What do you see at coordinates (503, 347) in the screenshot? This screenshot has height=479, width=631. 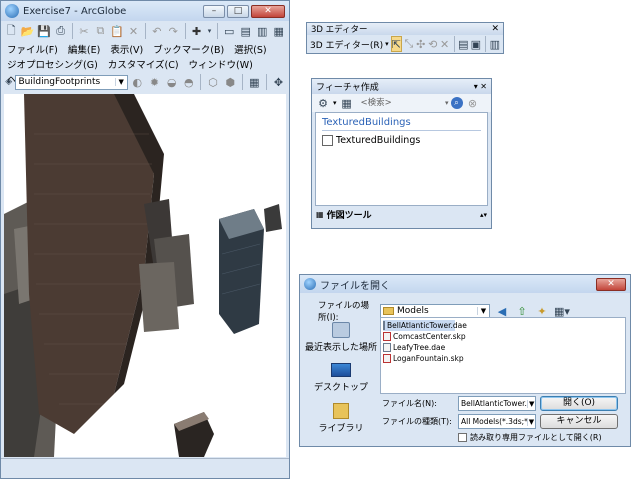 I see `file-item: LeafyTree.dae` at bounding box center [503, 347].